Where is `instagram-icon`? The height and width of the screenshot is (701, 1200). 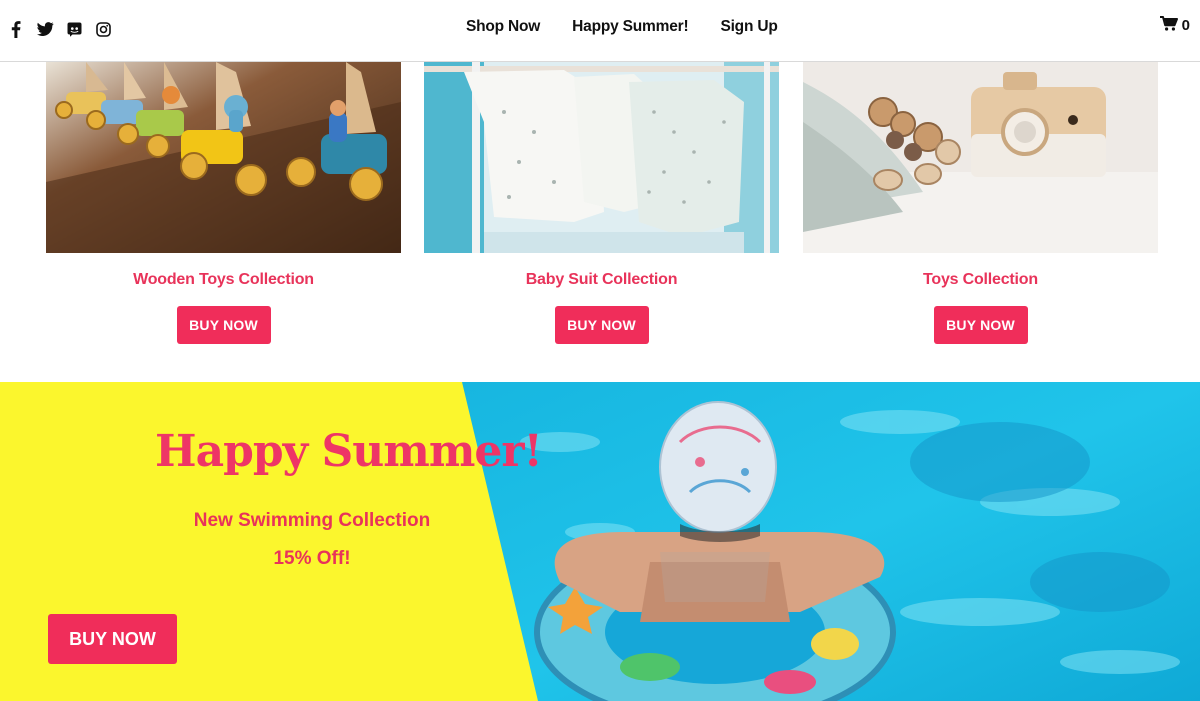
instagram-icon is located at coordinates (103, 29).